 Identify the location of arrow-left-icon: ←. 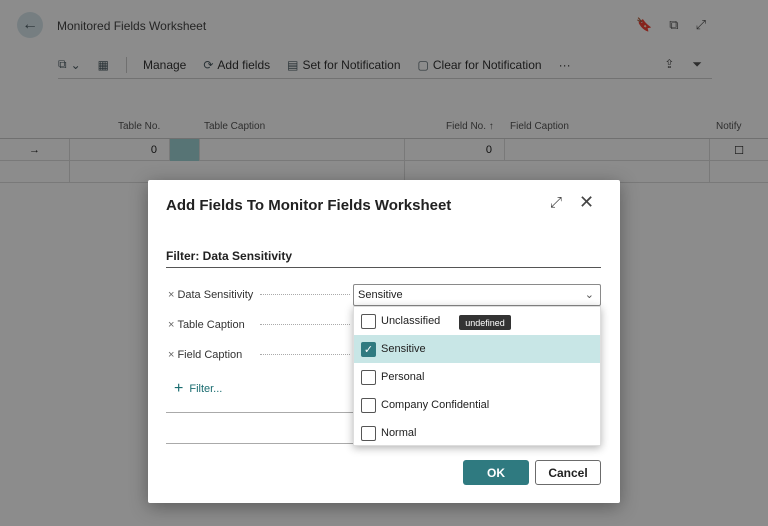
(30, 24).